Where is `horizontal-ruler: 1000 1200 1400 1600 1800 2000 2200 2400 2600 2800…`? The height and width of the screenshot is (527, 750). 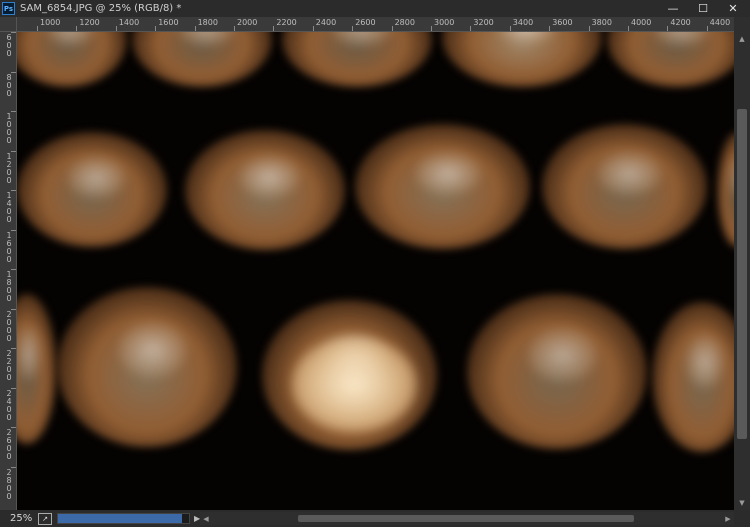
horizontal-ruler: 1000 1200 1400 1600 1800 2000 2200 2400 2600 2800… is located at coordinates (375, 24).